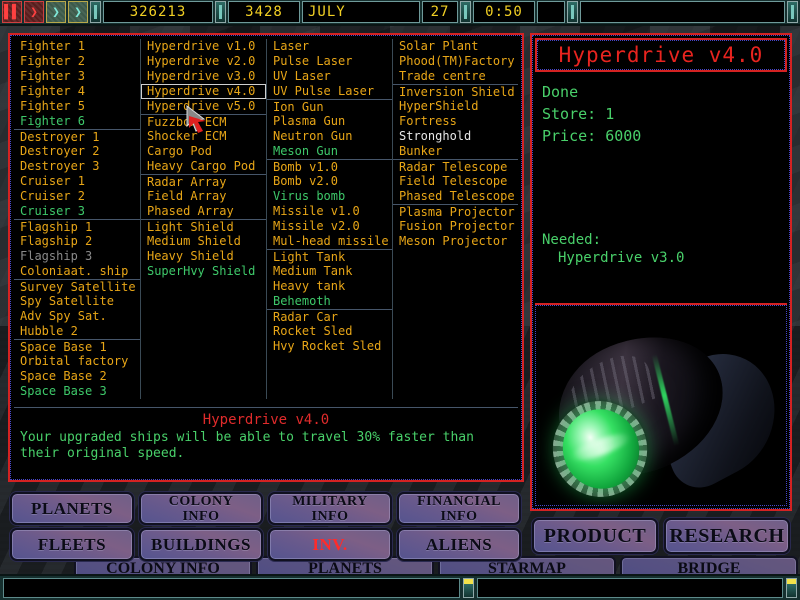 Image resolution: width=800 pixels, height=600 pixels. What do you see at coordinates (77, 121) in the screenshot?
I see `tech-item: Fighter 6` at bounding box center [77, 121].